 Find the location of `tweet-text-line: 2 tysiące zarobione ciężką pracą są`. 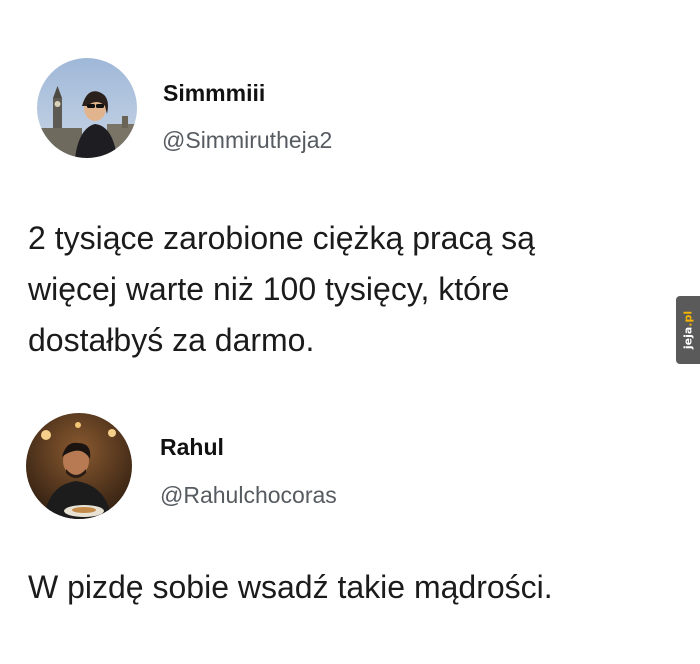

tweet-text-line: 2 tysiące zarobione ciężką pracą są is located at coordinates (281, 238).